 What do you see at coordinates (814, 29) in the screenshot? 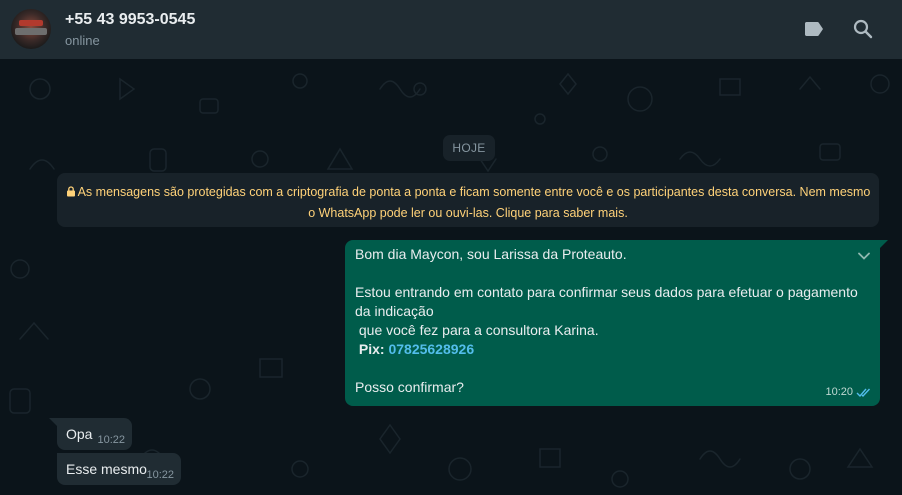
I see `label-icon` at bounding box center [814, 29].